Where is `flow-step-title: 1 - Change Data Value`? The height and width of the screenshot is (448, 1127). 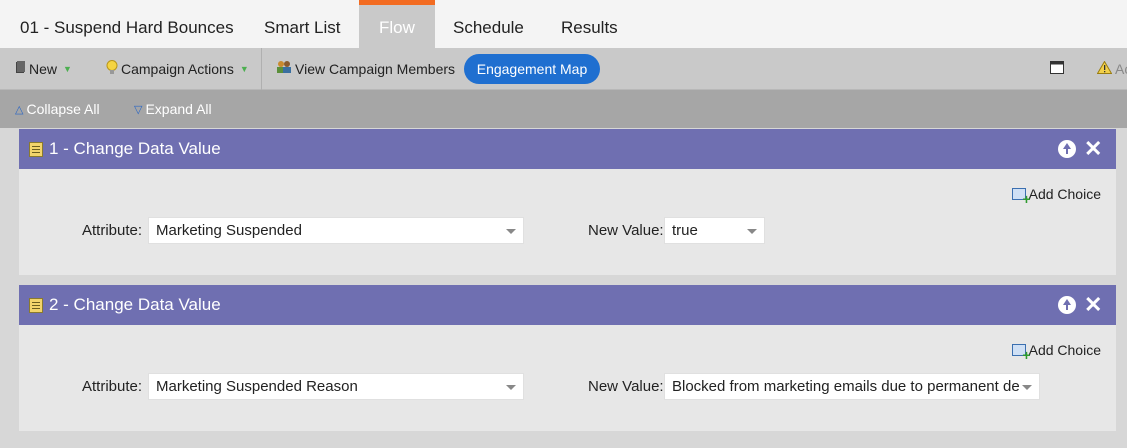
flow-step-title: 1 - Change Data Value is located at coordinates (135, 148).